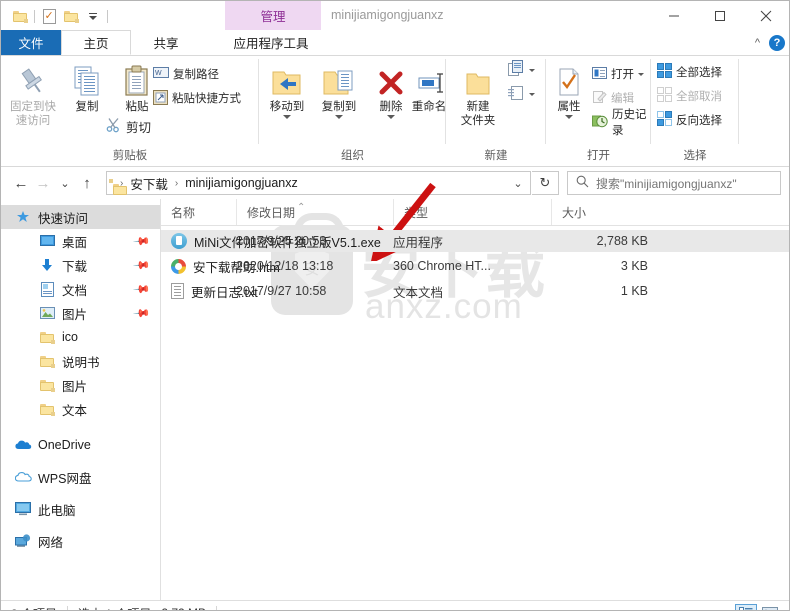 The width and height of the screenshot is (790, 611). I want to click on qat-customize-dropdown-icon, so click(93, 16).